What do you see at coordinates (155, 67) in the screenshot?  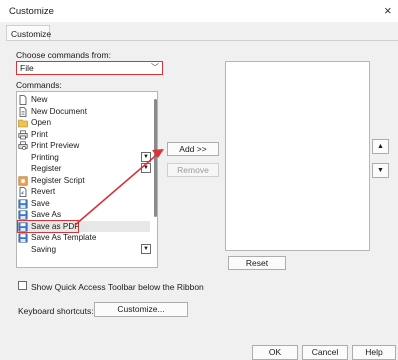 I see `chevron-down-icon: ﹀` at bounding box center [155, 67].